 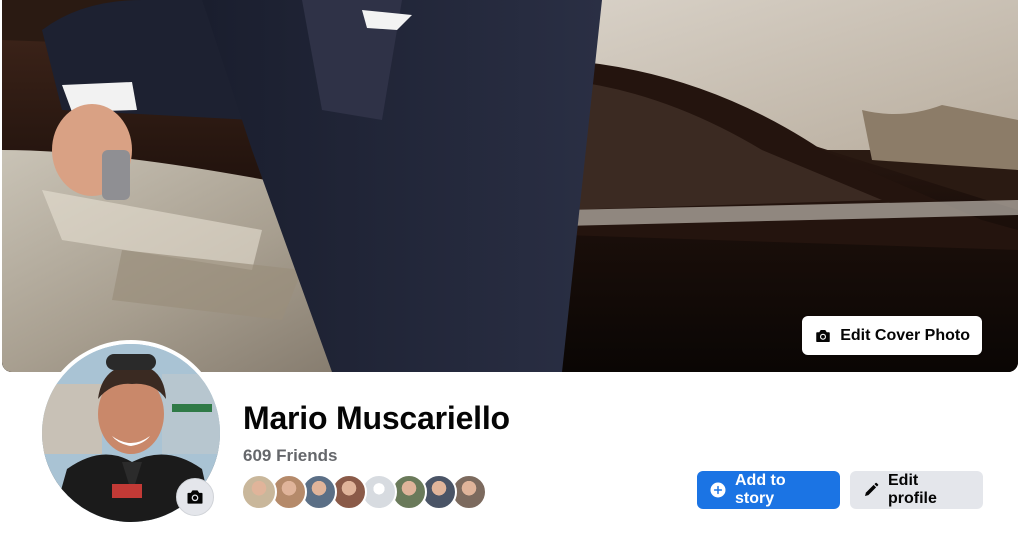 What do you see at coordinates (872, 489) in the screenshot?
I see `pencil-icon` at bounding box center [872, 489].